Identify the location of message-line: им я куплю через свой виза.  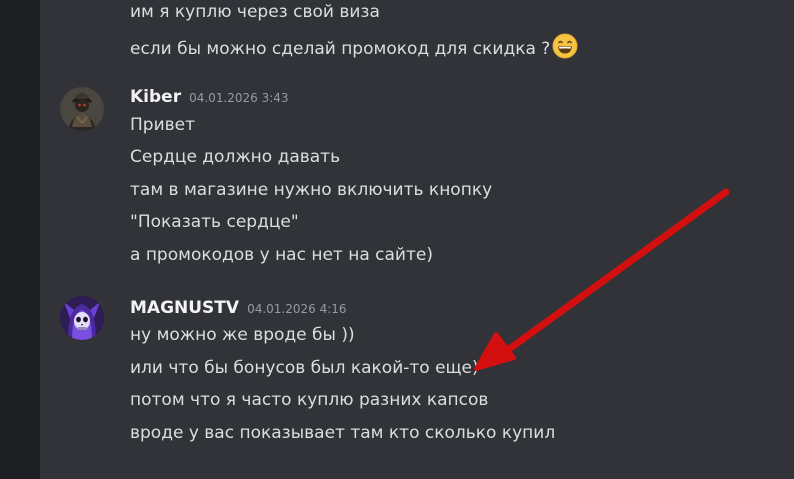
(255, 12).